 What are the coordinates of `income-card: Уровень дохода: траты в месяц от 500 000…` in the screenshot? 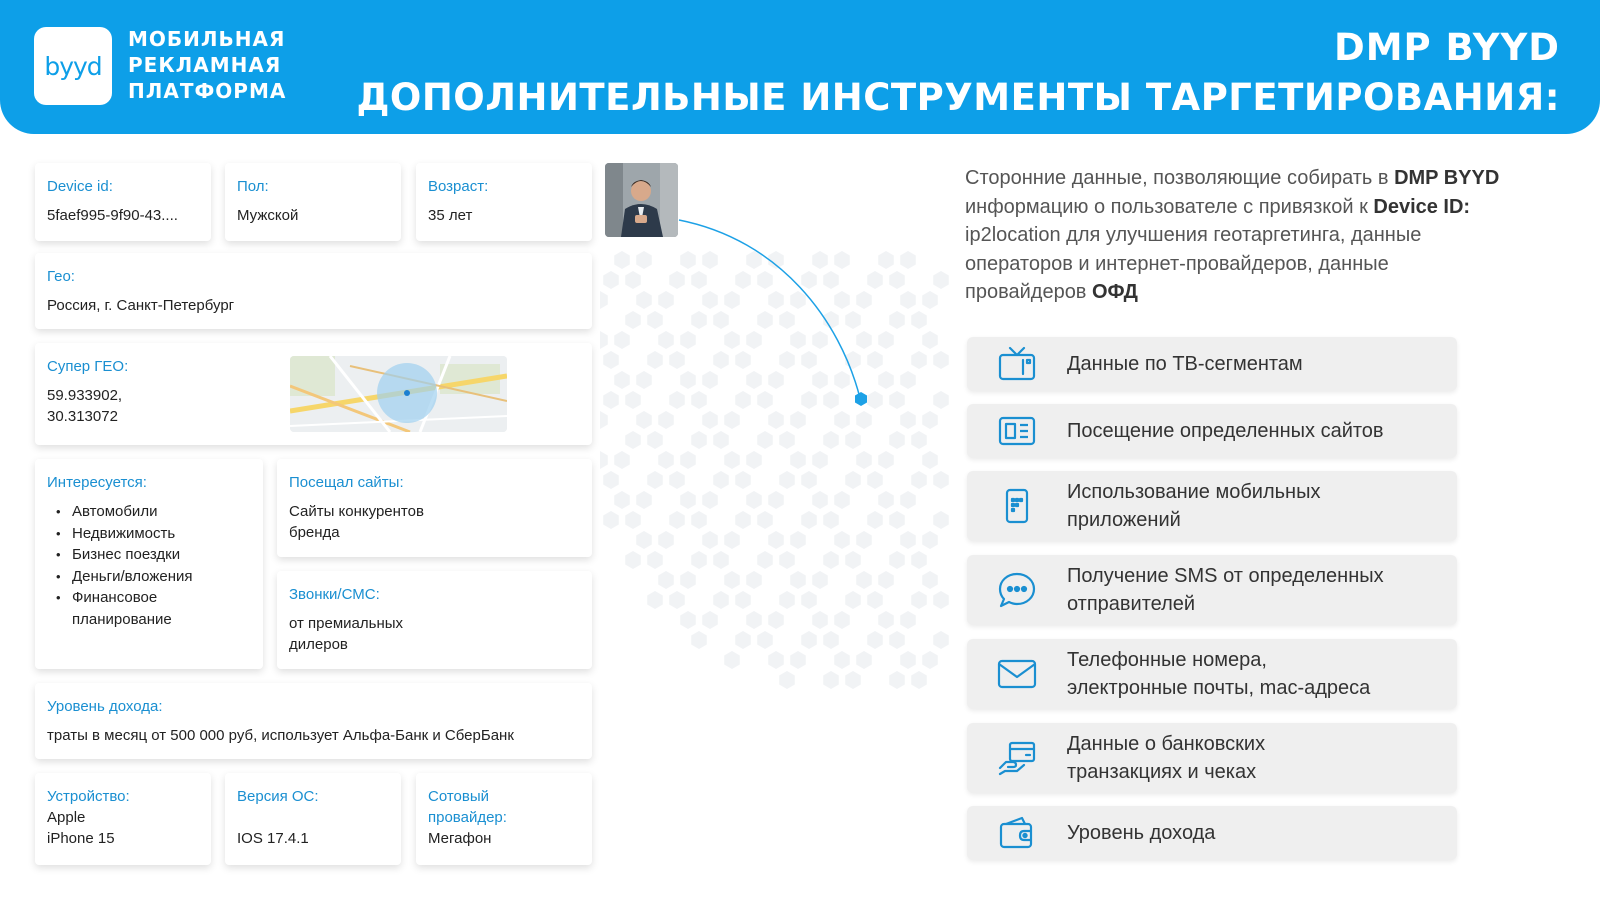 It's located at (313, 721).